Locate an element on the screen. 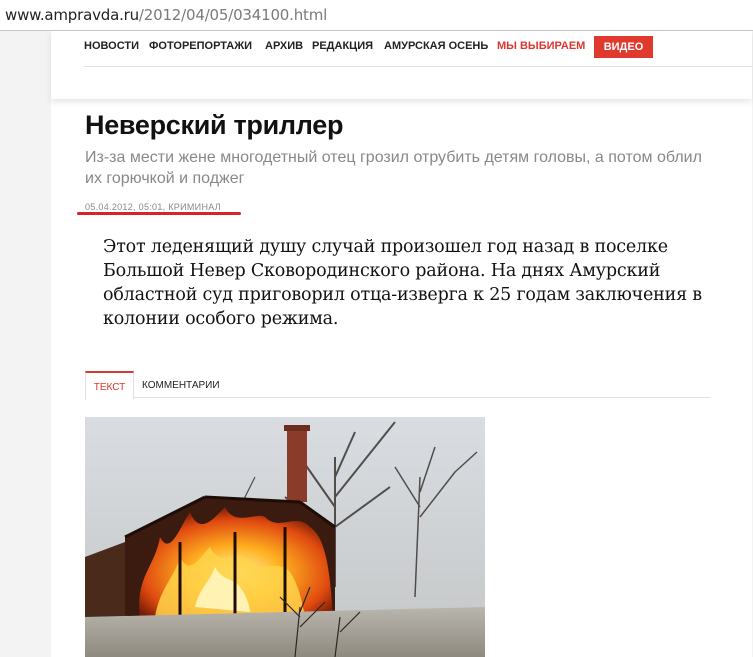  nav-divider is located at coordinates (418, 66).